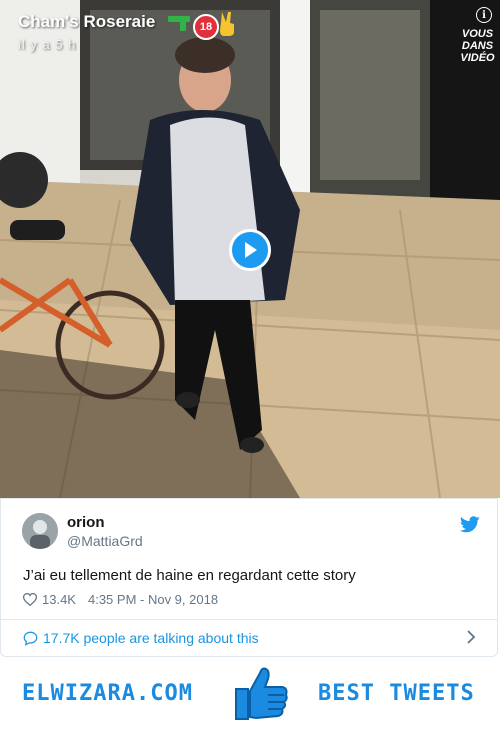 This screenshot has width=500, height=730. Describe the element at coordinates (30, 638) in the screenshot. I see `comment-icon` at that location.